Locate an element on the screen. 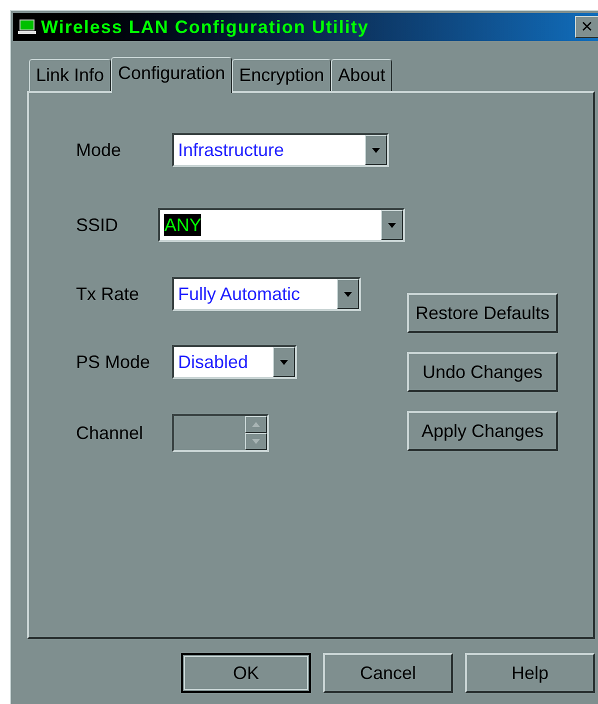  dialog-button: Cancel is located at coordinates (388, 673).